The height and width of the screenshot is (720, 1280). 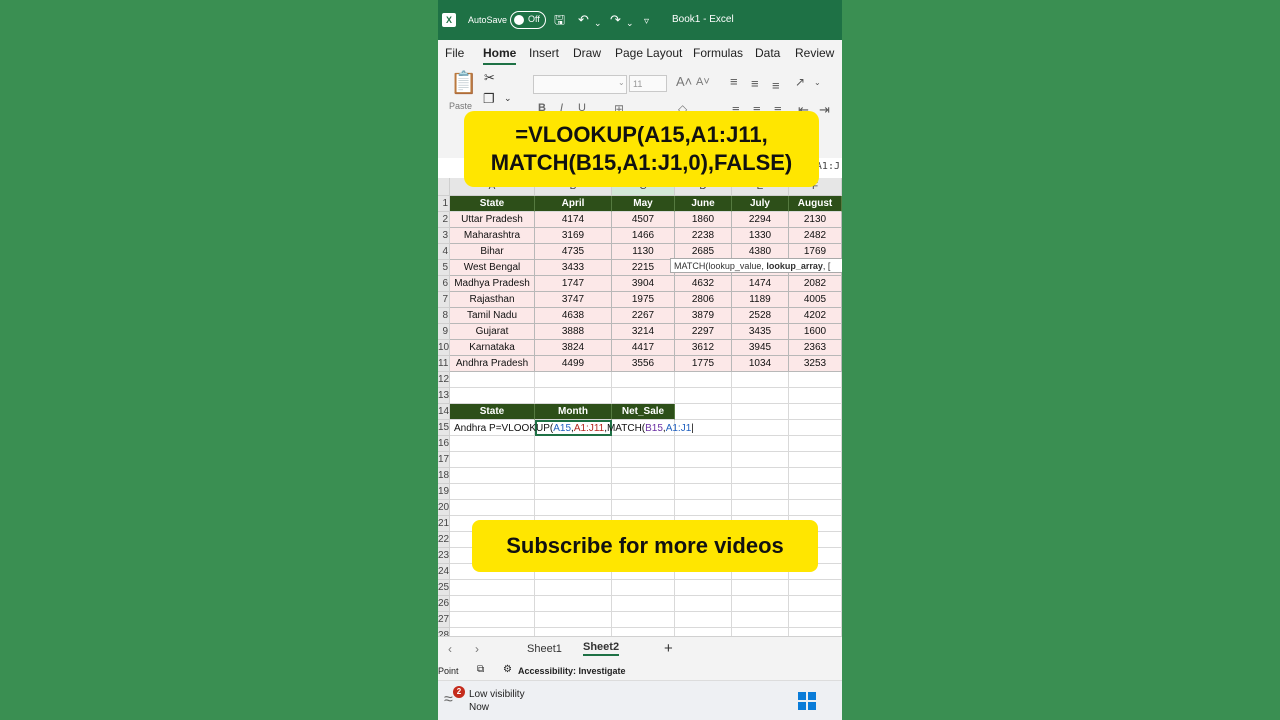 I want to click on copy-dropdown-icon: ⌄, so click(x=508, y=98).